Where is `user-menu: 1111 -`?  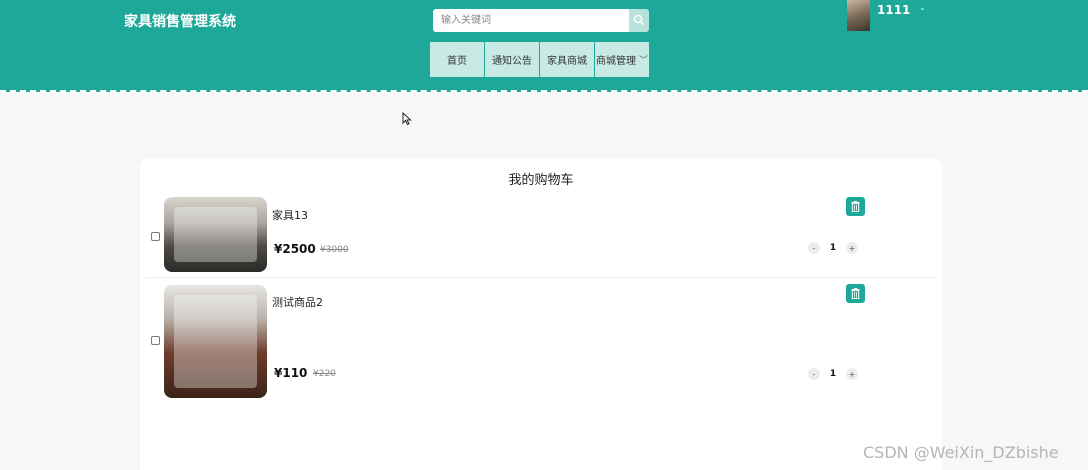
user-menu: 1111 - is located at coordinates (885, 16).